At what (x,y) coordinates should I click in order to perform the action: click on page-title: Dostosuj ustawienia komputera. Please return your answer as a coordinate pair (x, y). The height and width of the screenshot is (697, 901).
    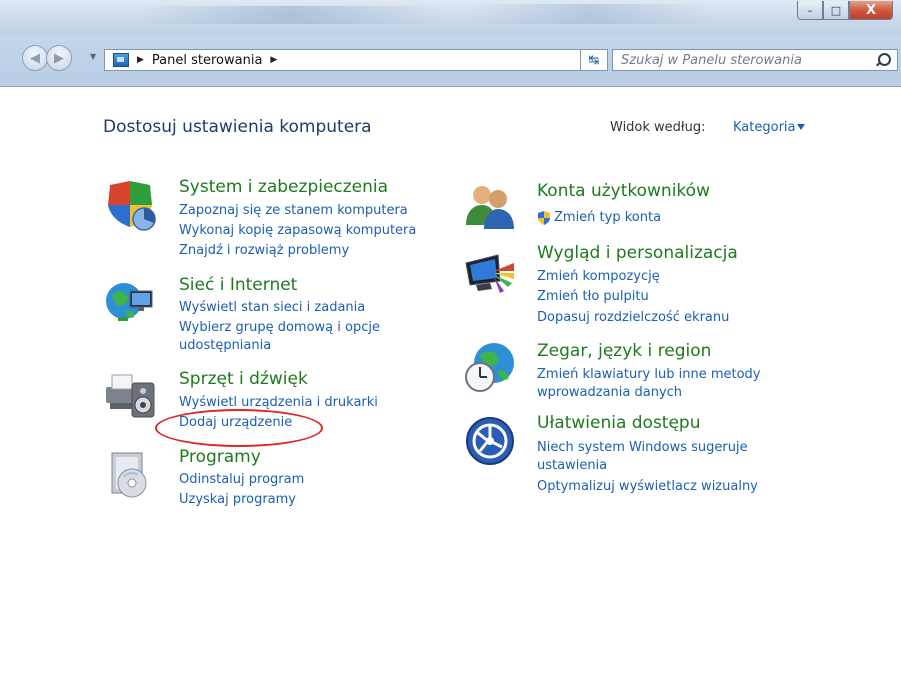
    Looking at the image, I should click on (237, 127).